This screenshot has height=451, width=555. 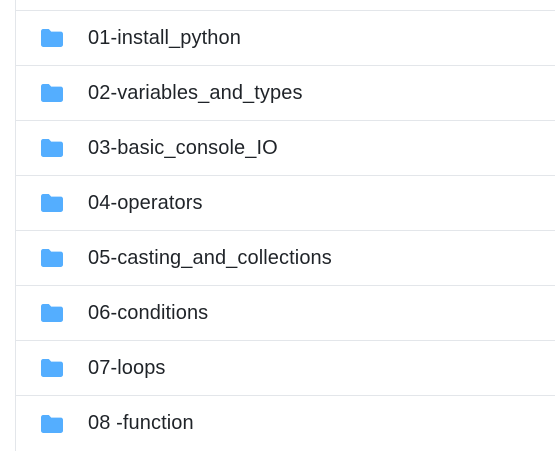 I want to click on folder-name: 07-loops, so click(x=127, y=368).